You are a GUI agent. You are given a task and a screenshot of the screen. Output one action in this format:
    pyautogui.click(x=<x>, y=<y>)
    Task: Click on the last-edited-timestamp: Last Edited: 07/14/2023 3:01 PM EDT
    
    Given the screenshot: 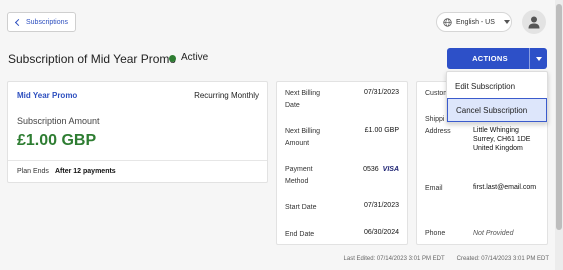 What is the action you would take?
    pyautogui.click(x=394, y=259)
    